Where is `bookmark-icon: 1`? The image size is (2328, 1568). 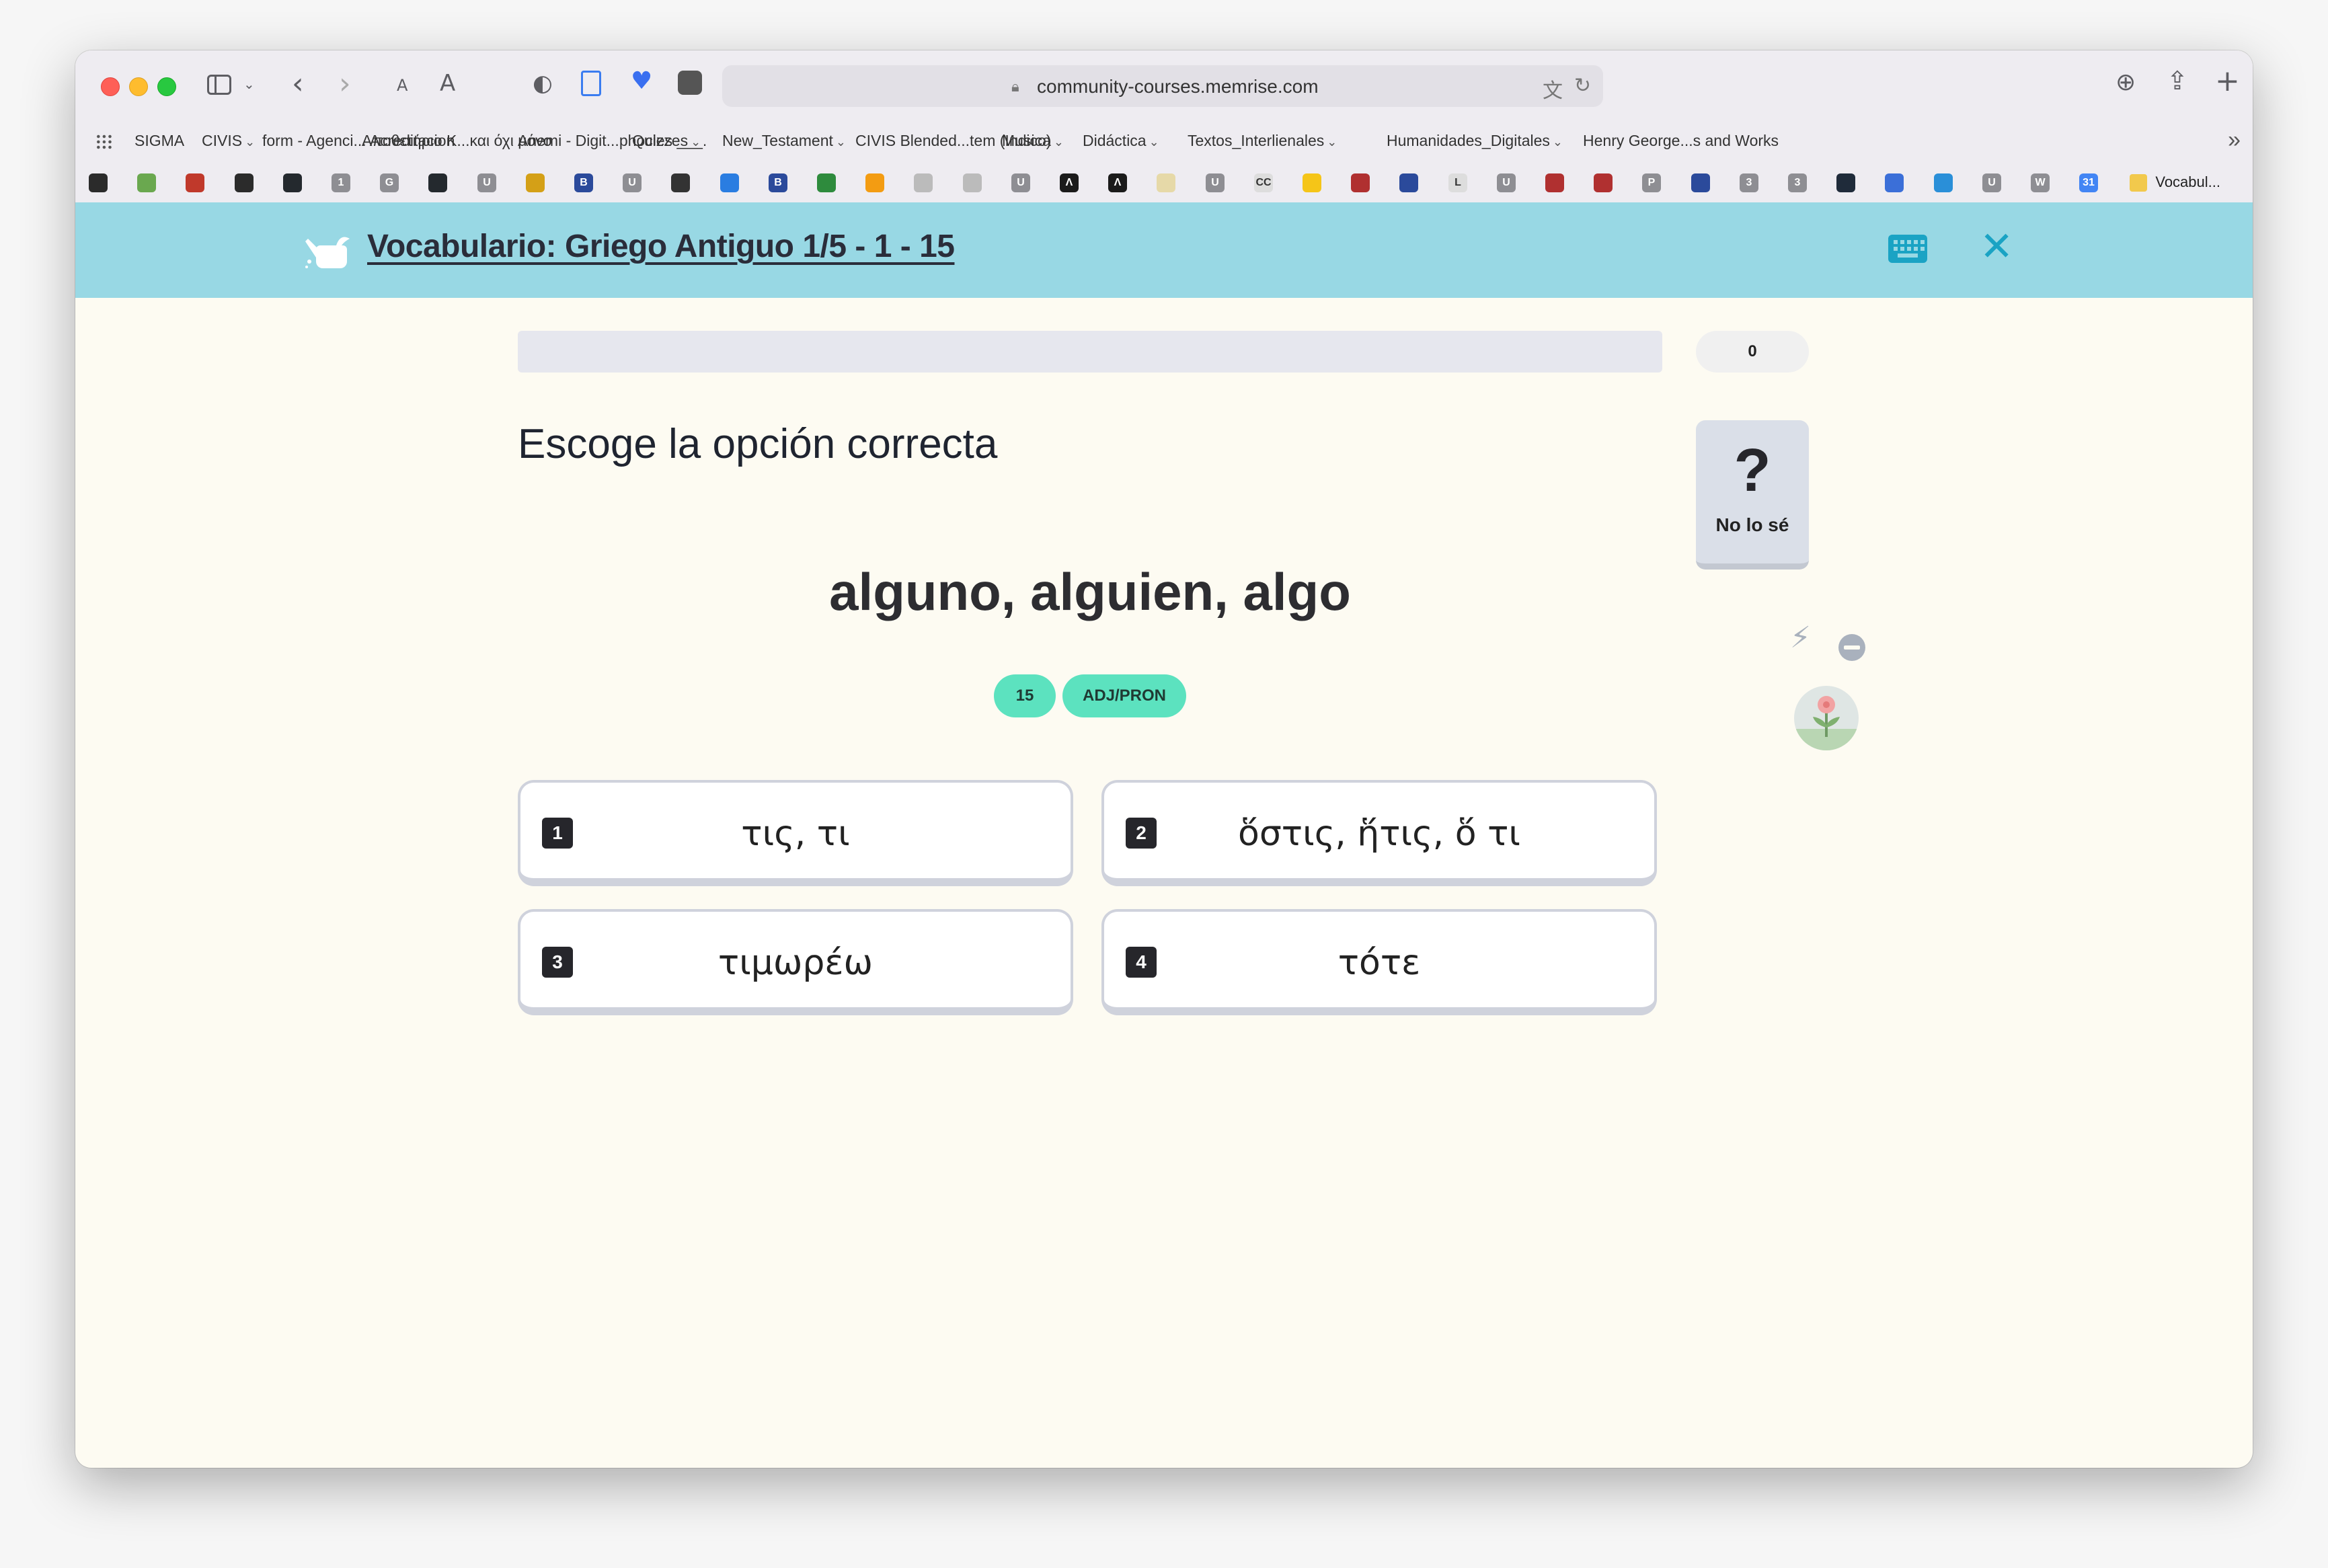
bookmark-icon: 1 is located at coordinates (341, 182).